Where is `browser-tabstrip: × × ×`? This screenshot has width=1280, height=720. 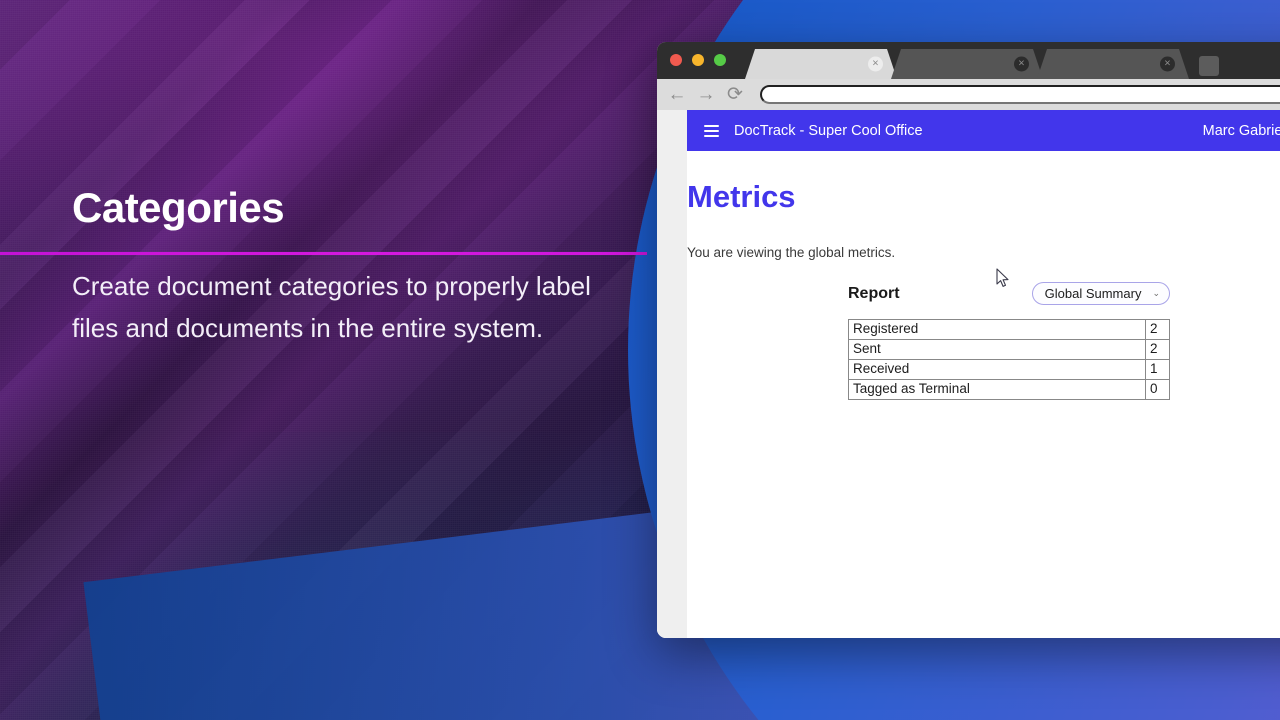 browser-tabstrip: × × × is located at coordinates (982, 64).